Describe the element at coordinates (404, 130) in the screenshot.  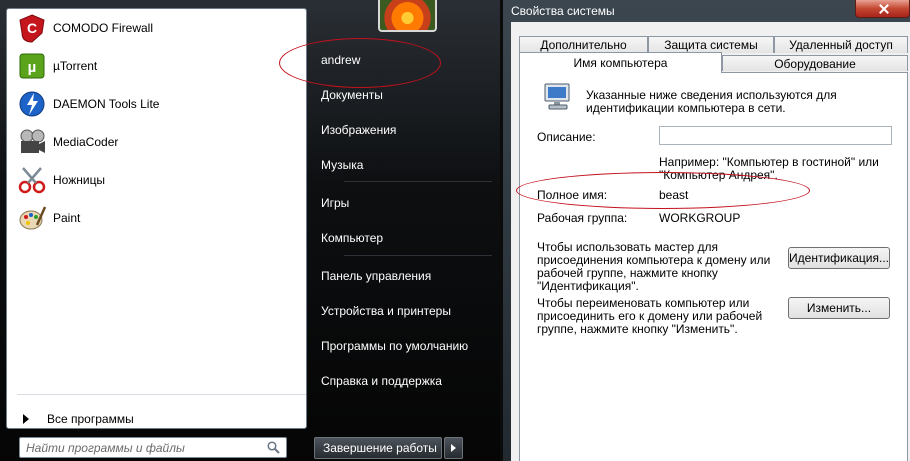
I see `right-item-pictures: Изображения` at that location.